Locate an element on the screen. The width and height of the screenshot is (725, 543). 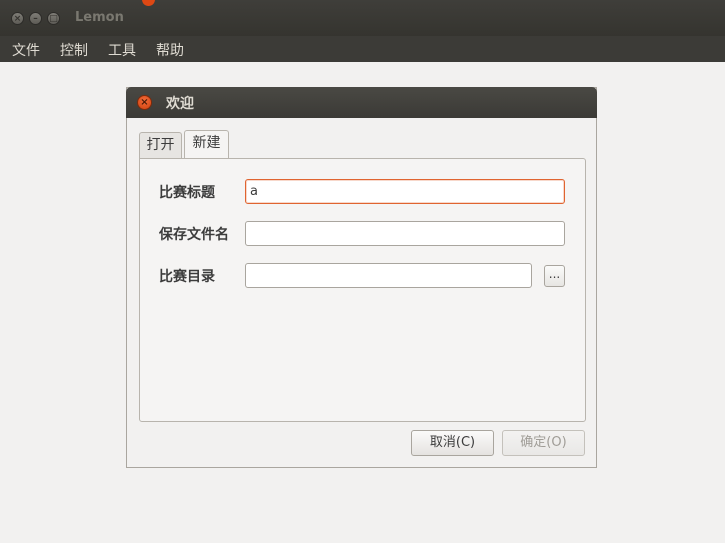
menu-help: 帮助 is located at coordinates (170, 50).